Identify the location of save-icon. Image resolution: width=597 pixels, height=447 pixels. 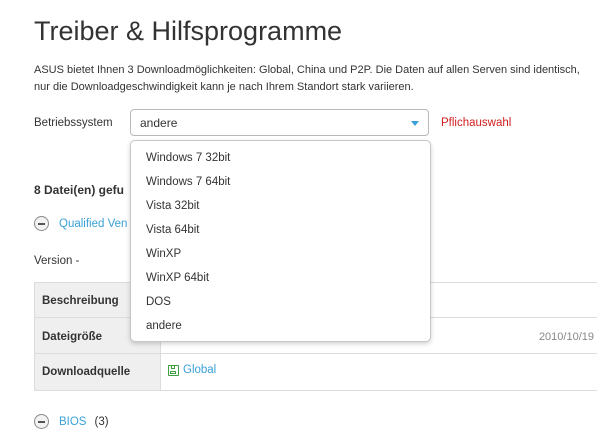
(173, 370).